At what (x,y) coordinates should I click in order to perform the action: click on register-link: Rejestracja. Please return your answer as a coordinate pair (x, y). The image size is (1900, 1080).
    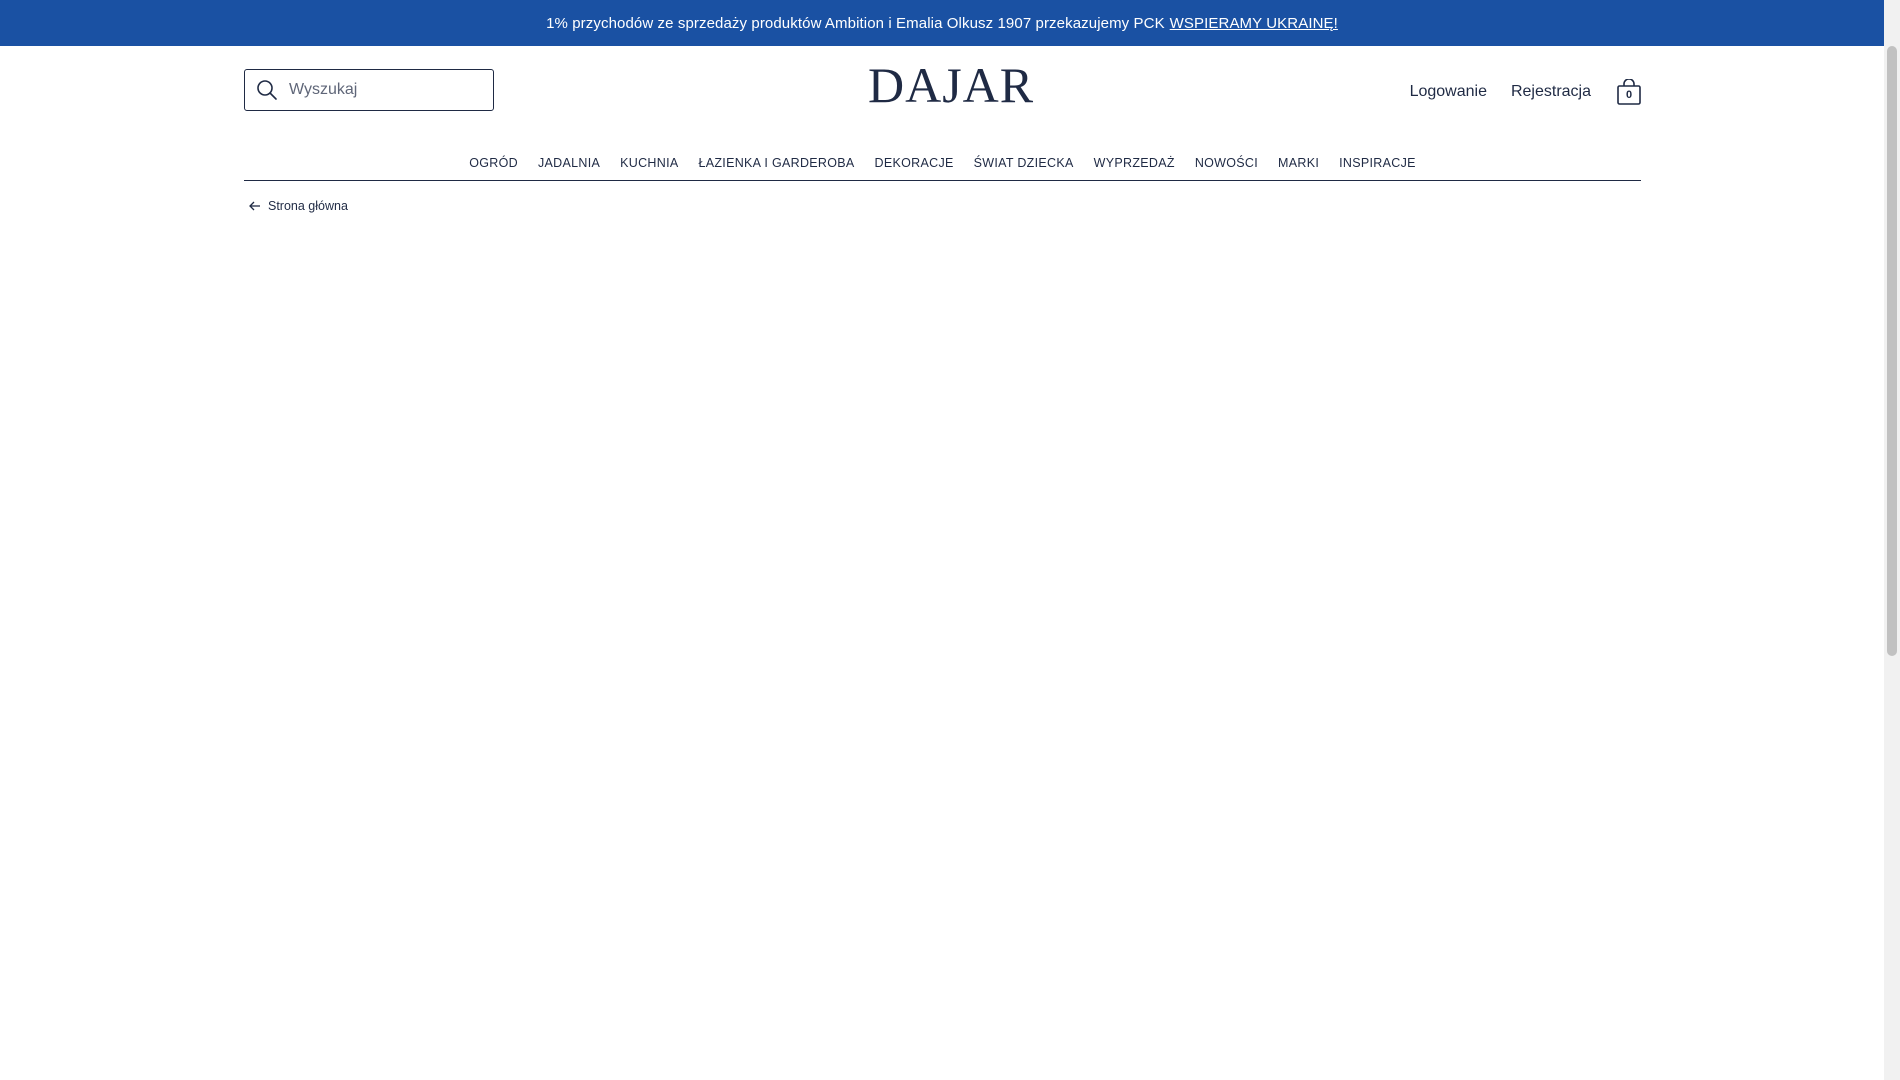
    Looking at the image, I should click on (1551, 92).